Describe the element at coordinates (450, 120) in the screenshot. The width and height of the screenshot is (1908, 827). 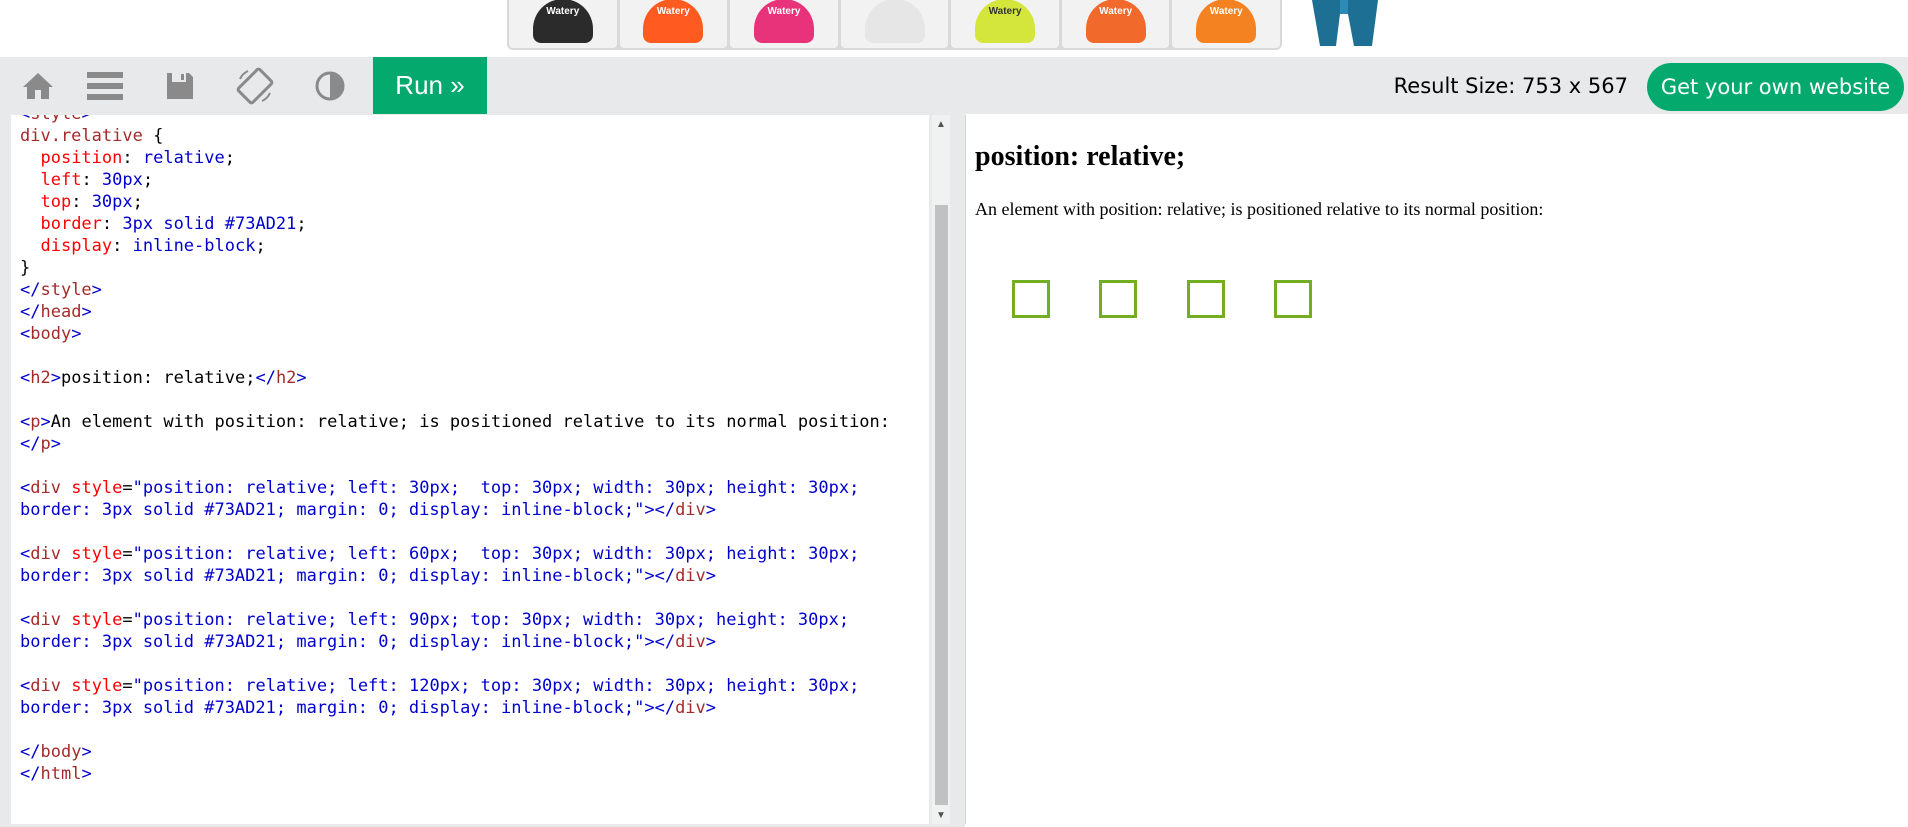
I see `code-line: <style>` at that location.